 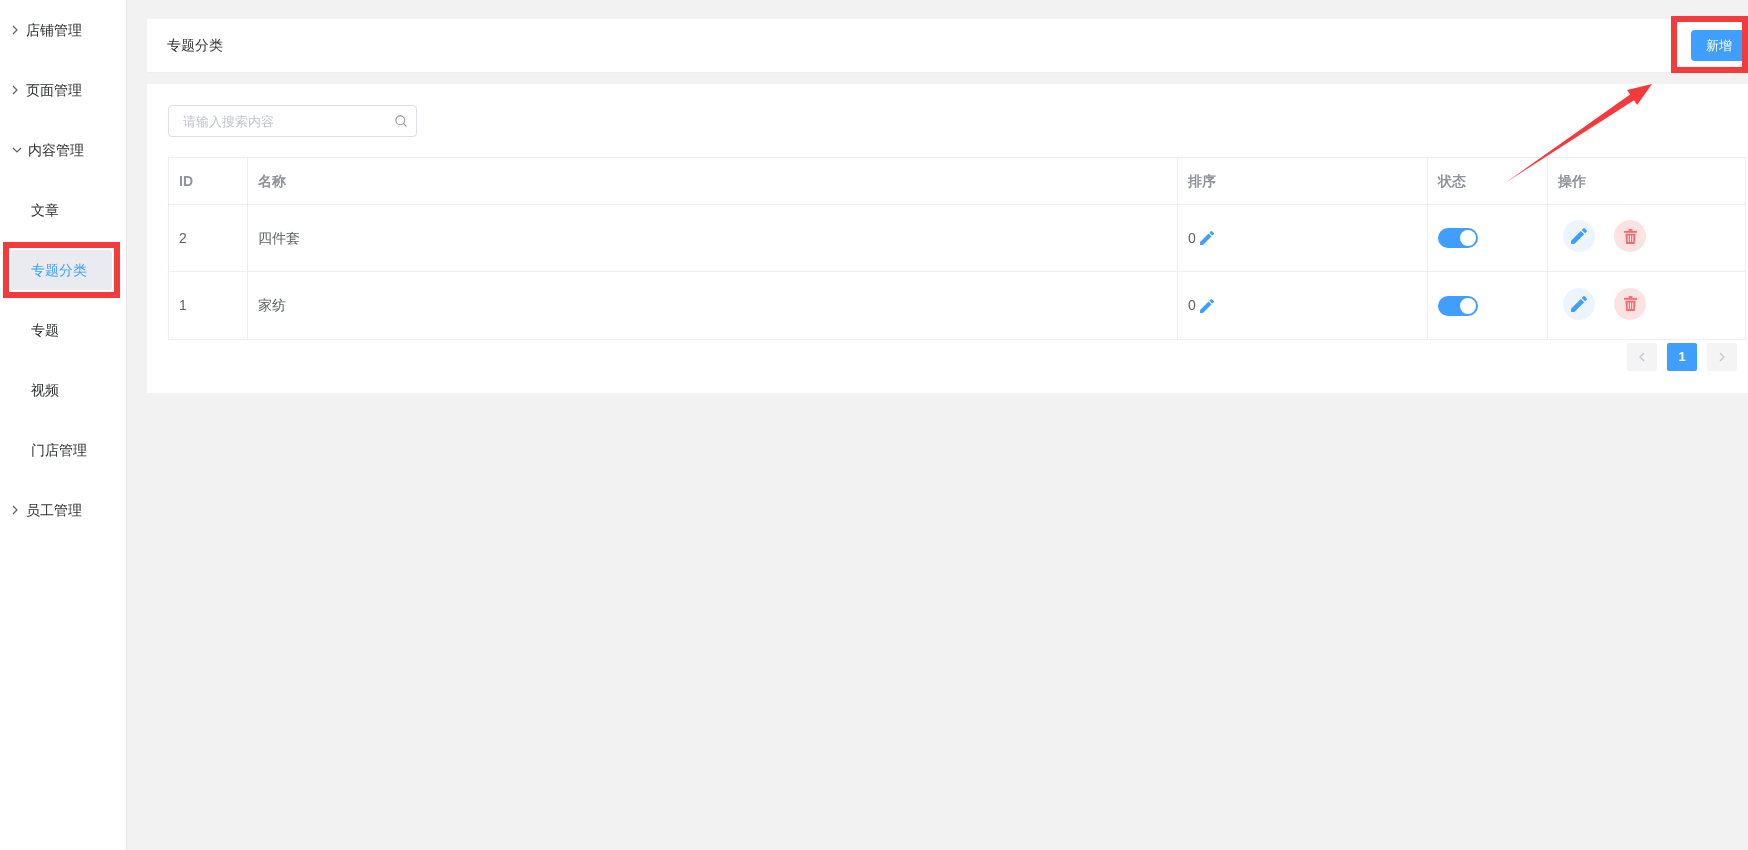 I want to click on chevron-down-icon, so click(x=17, y=150).